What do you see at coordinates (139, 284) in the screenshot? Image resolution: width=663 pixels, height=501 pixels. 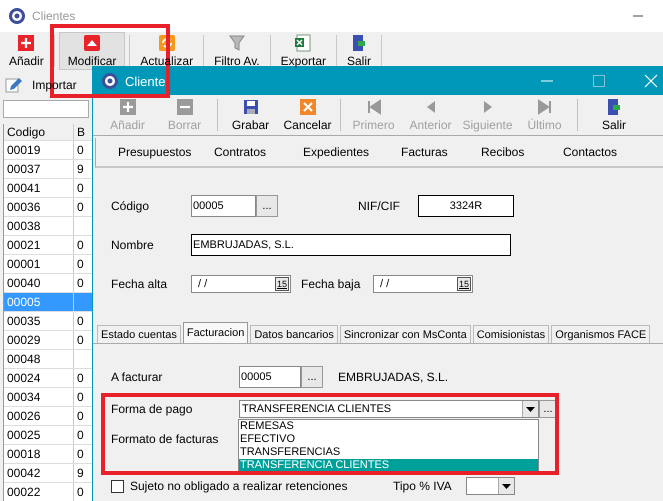 I see `field-label: Fecha alta` at bounding box center [139, 284].